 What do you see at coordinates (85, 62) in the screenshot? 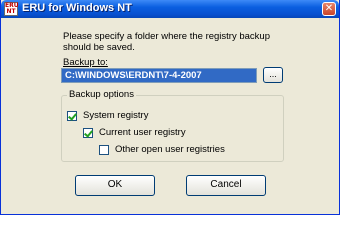
I see `backup-to-label: Backup to:` at bounding box center [85, 62].